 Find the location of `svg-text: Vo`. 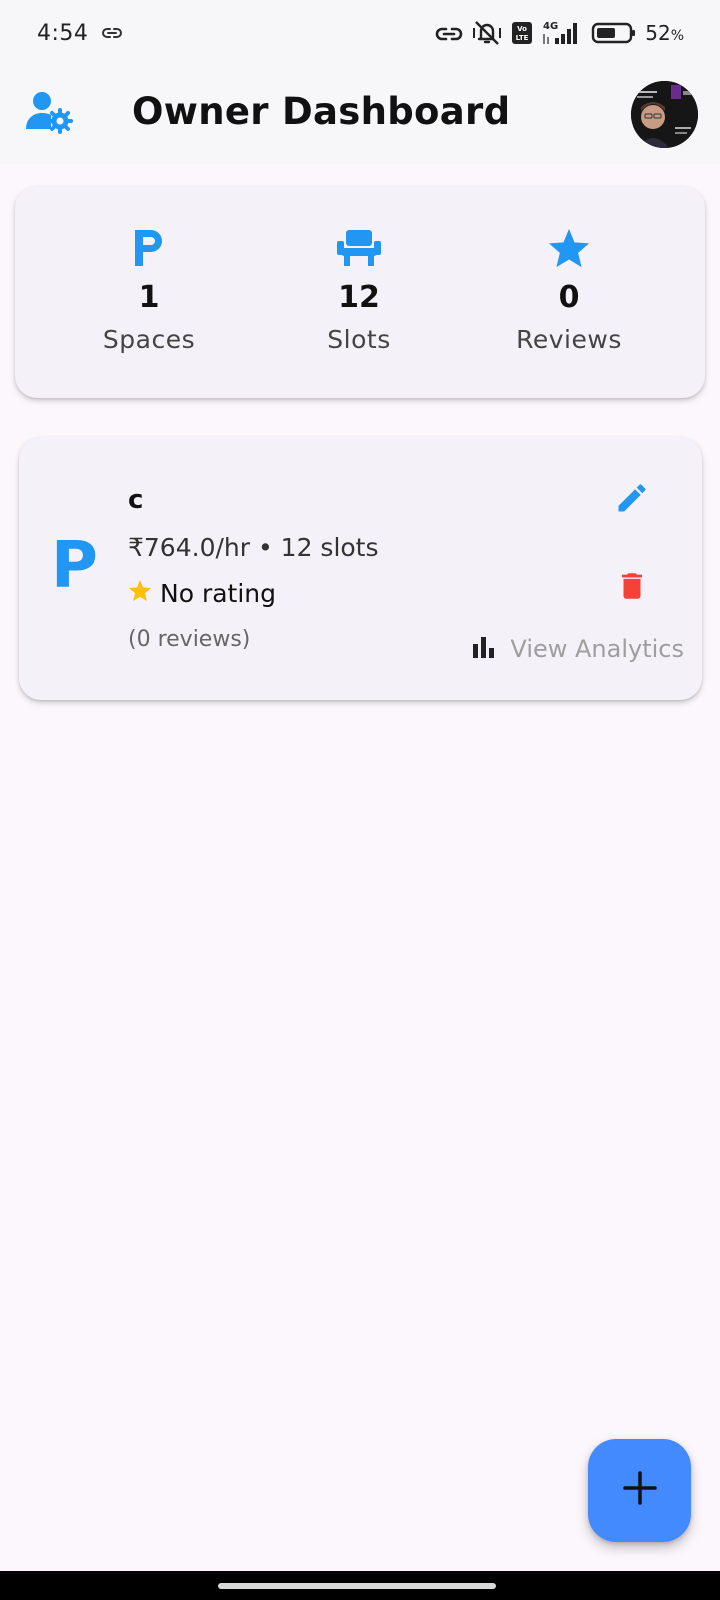

svg-text: Vo is located at coordinates (522, 29).